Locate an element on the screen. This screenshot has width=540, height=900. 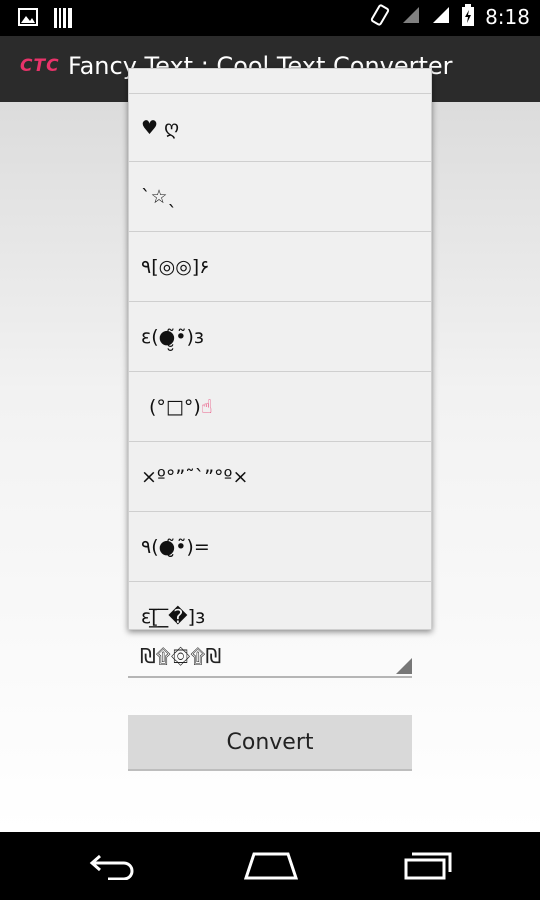
dropdown-item: (°□°) ☝ is located at coordinates (280, 407).